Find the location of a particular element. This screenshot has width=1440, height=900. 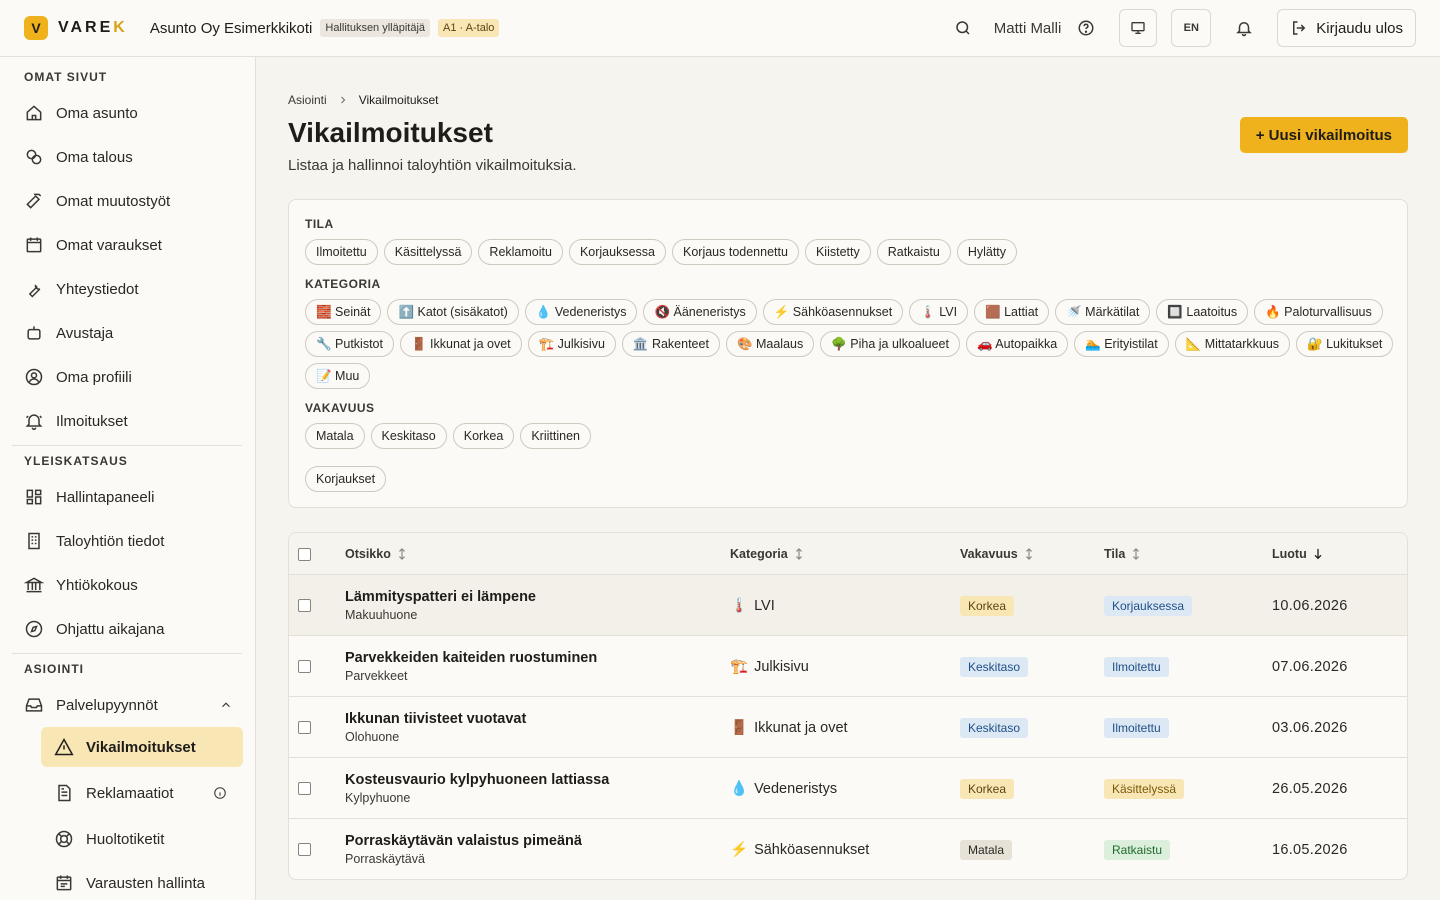

search-icon is located at coordinates (963, 28).